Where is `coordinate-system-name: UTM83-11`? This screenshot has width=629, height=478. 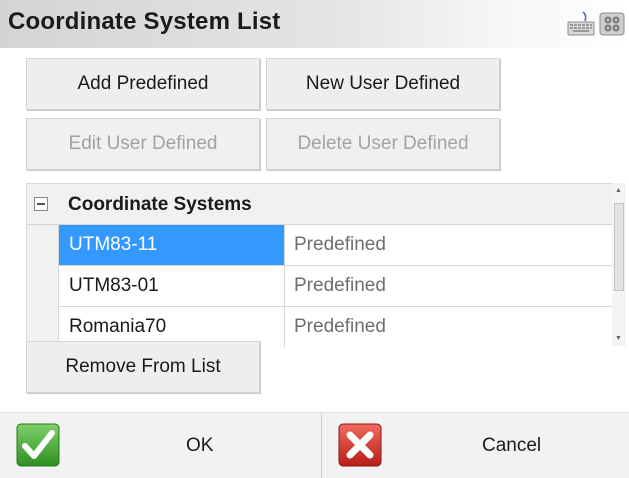 coordinate-system-name: UTM83-11 is located at coordinates (172, 245).